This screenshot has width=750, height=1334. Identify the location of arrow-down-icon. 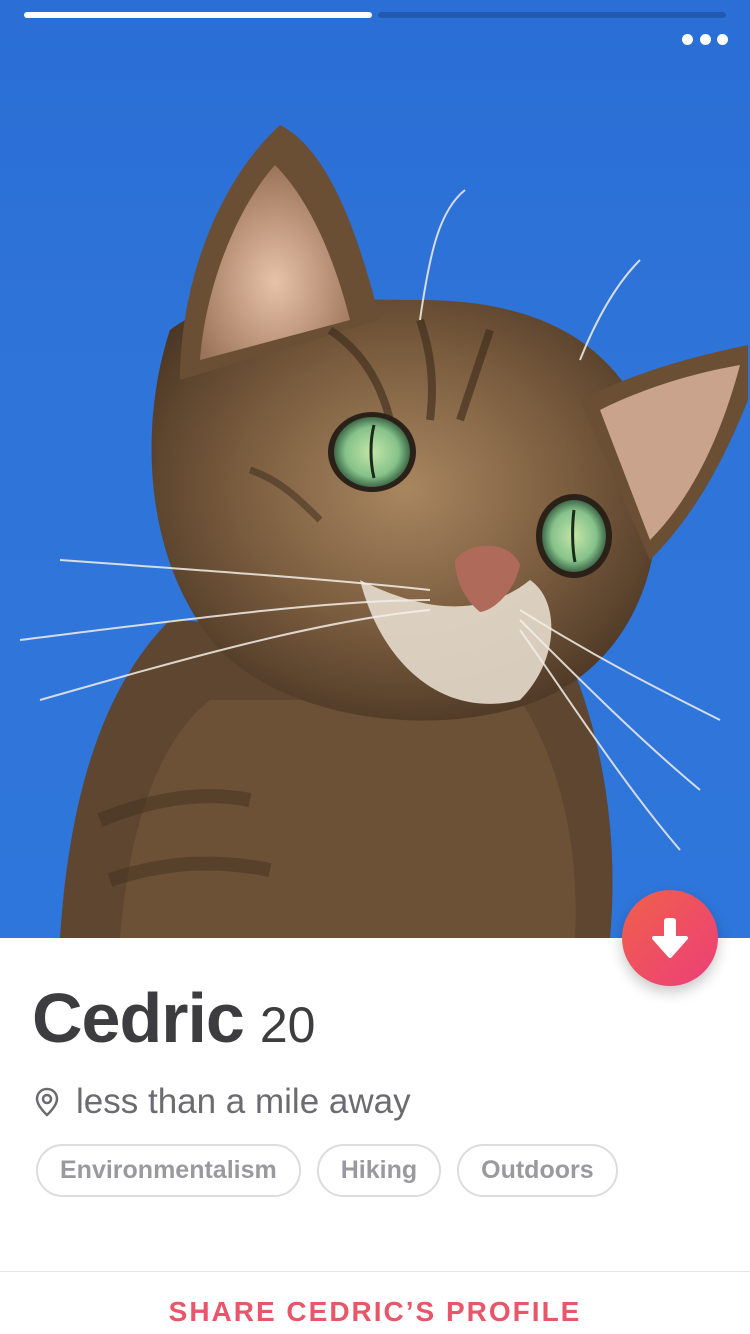
(670, 938).